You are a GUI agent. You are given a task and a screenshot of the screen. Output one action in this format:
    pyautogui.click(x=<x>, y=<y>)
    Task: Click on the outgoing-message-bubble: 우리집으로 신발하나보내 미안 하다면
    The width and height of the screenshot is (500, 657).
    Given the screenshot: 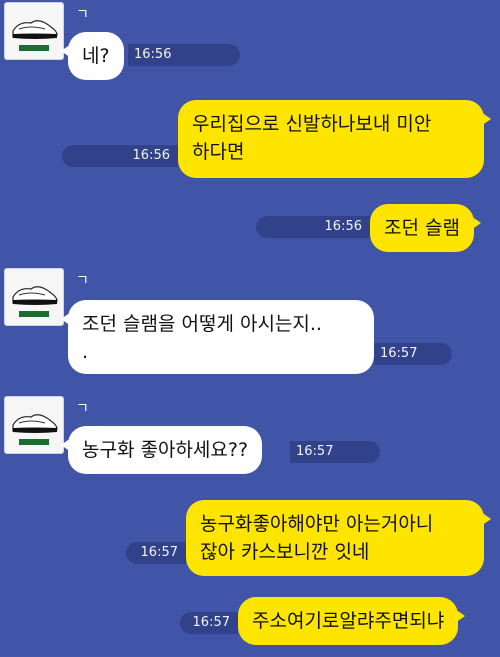 What is the action you would take?
    pyautogui.click(x=334, y=139)
    